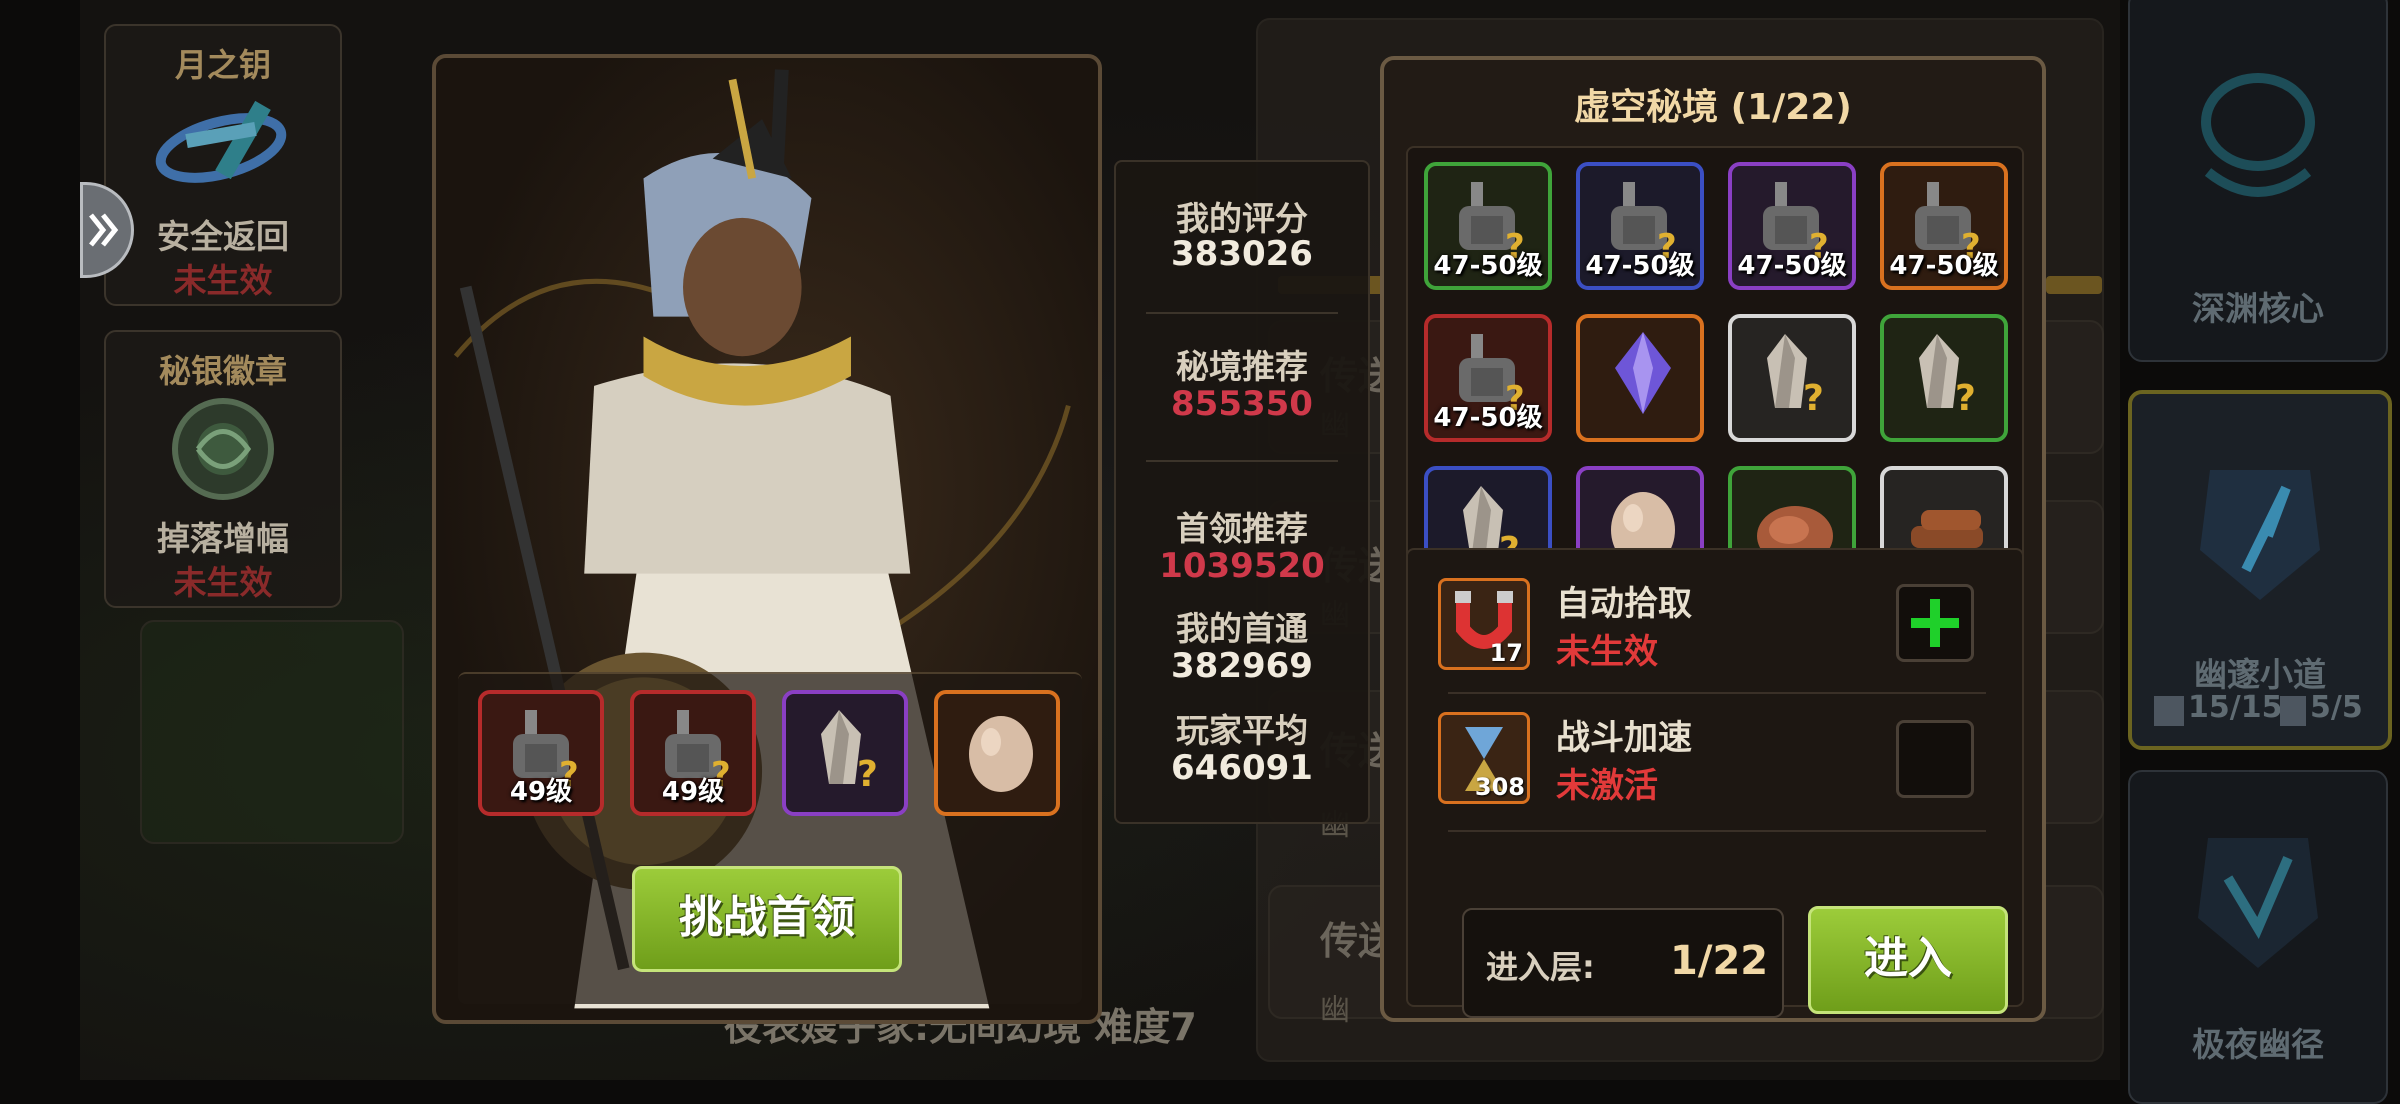 This screenshot has width=2400, height=1104. Describe the element at coordinates (1499, 787) in the screenshot. I see `battle-speed-count: 308` at that location.